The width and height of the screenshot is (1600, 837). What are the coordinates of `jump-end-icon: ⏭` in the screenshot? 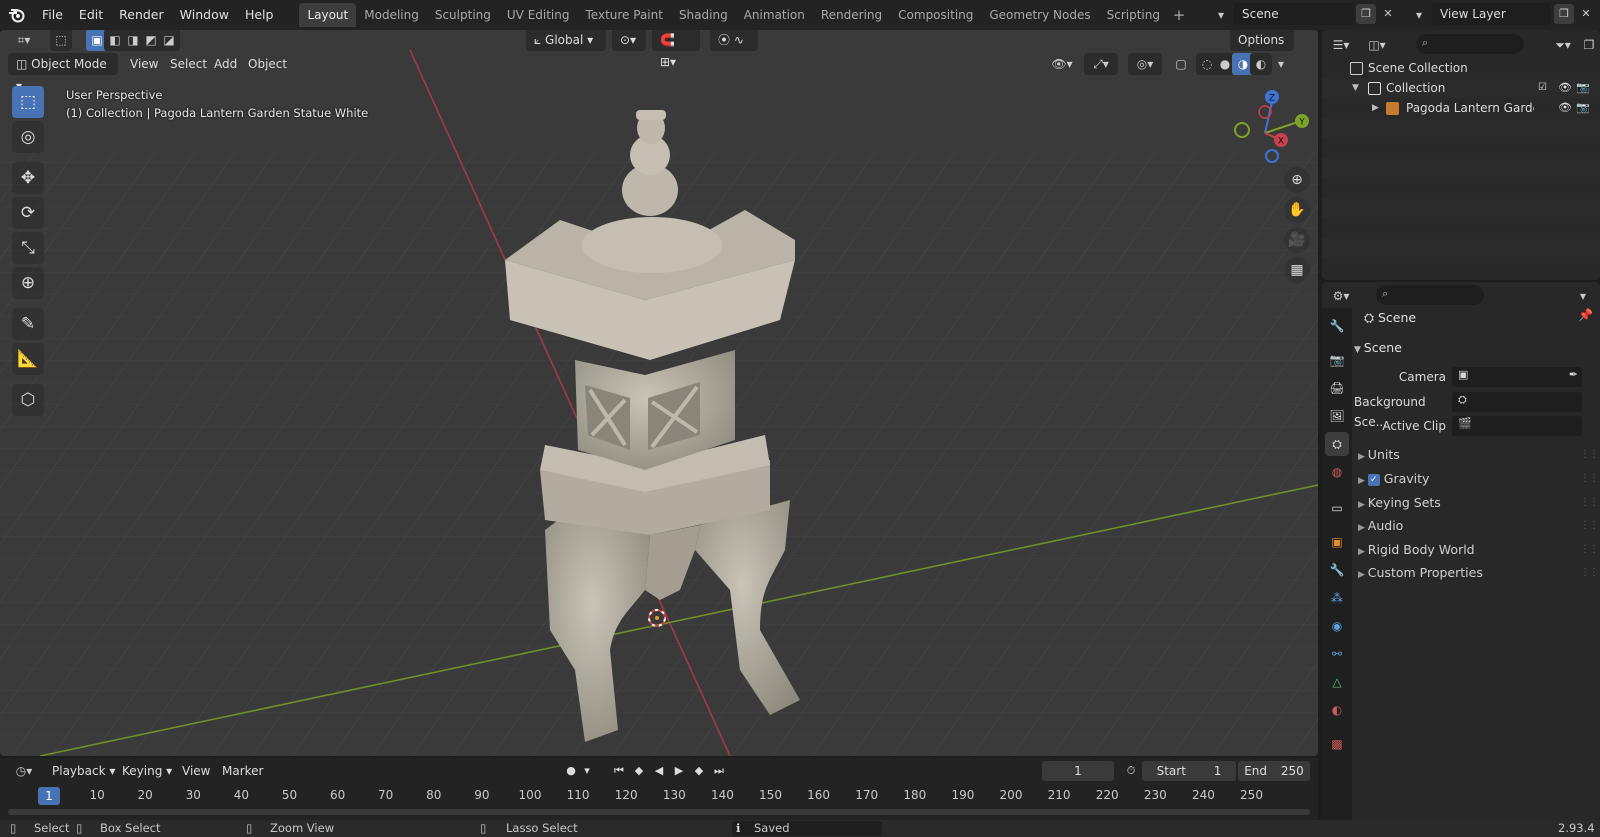 It's located at (719, 771).